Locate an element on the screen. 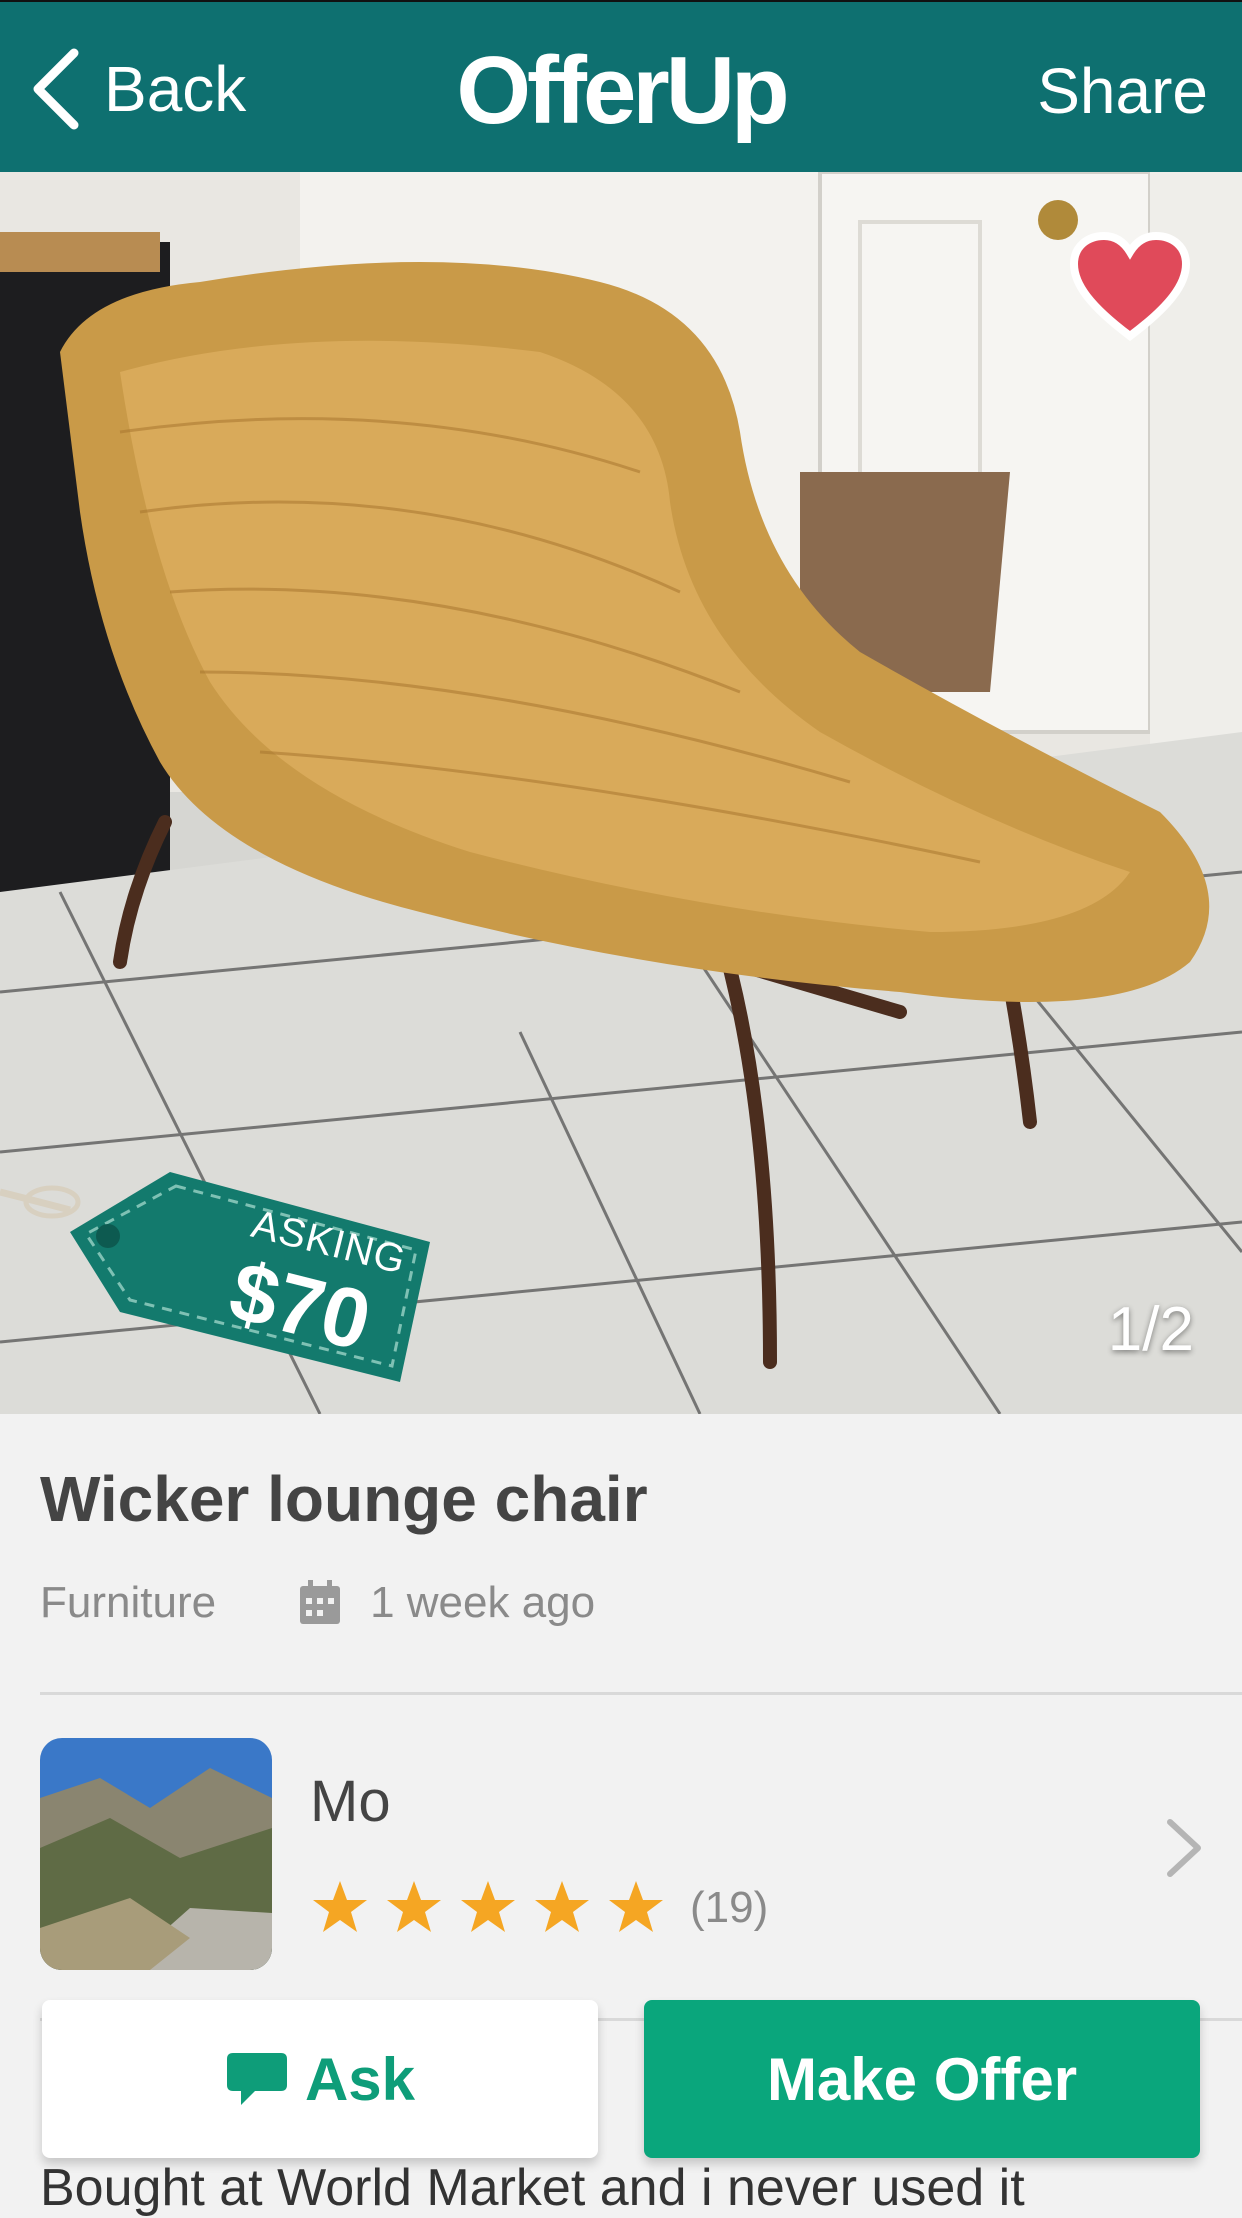 This screenshot has height=2218, width=1242. seller-rating: (19) is located at coordinates (539, 1908).